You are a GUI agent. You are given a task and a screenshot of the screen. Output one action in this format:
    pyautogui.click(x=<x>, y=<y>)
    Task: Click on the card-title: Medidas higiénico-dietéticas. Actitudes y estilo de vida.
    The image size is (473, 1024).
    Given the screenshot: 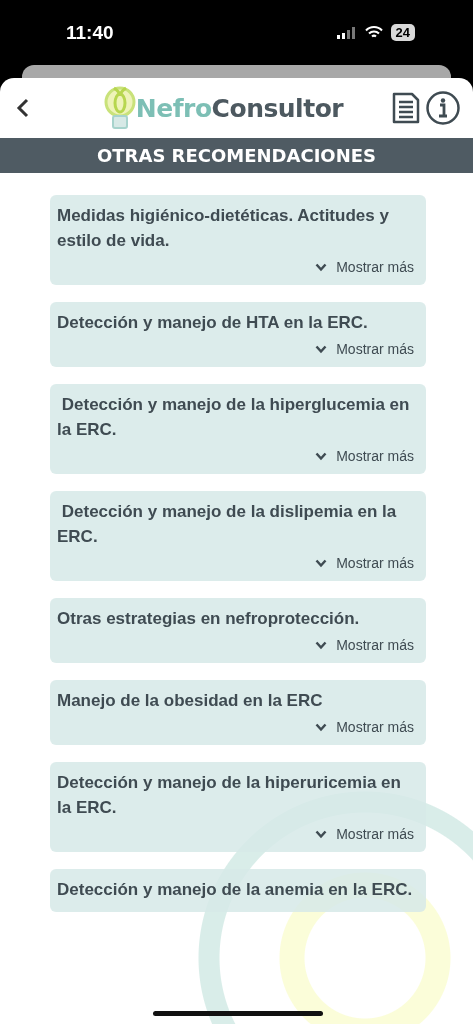 What is the action you would take?
    pyautogui.click(x=223, y=228)
    